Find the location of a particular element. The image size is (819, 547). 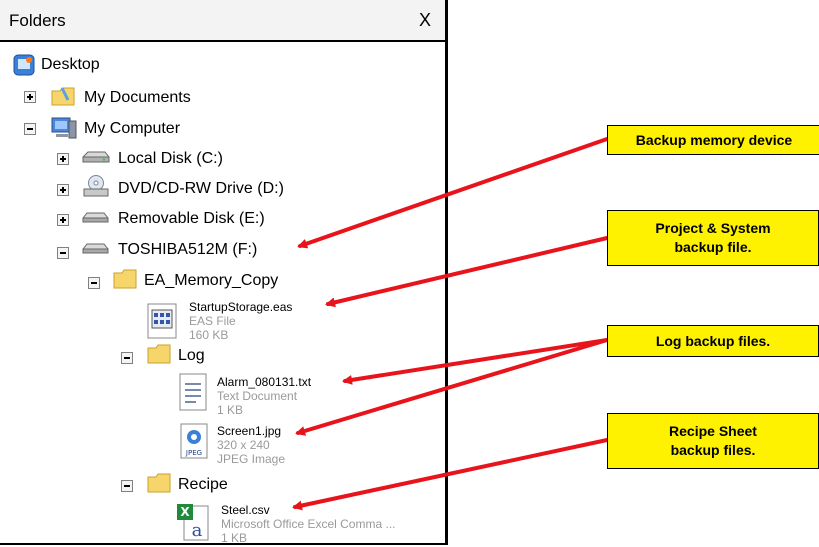

arrow-log-alarm is located at coordinates (475, 361).